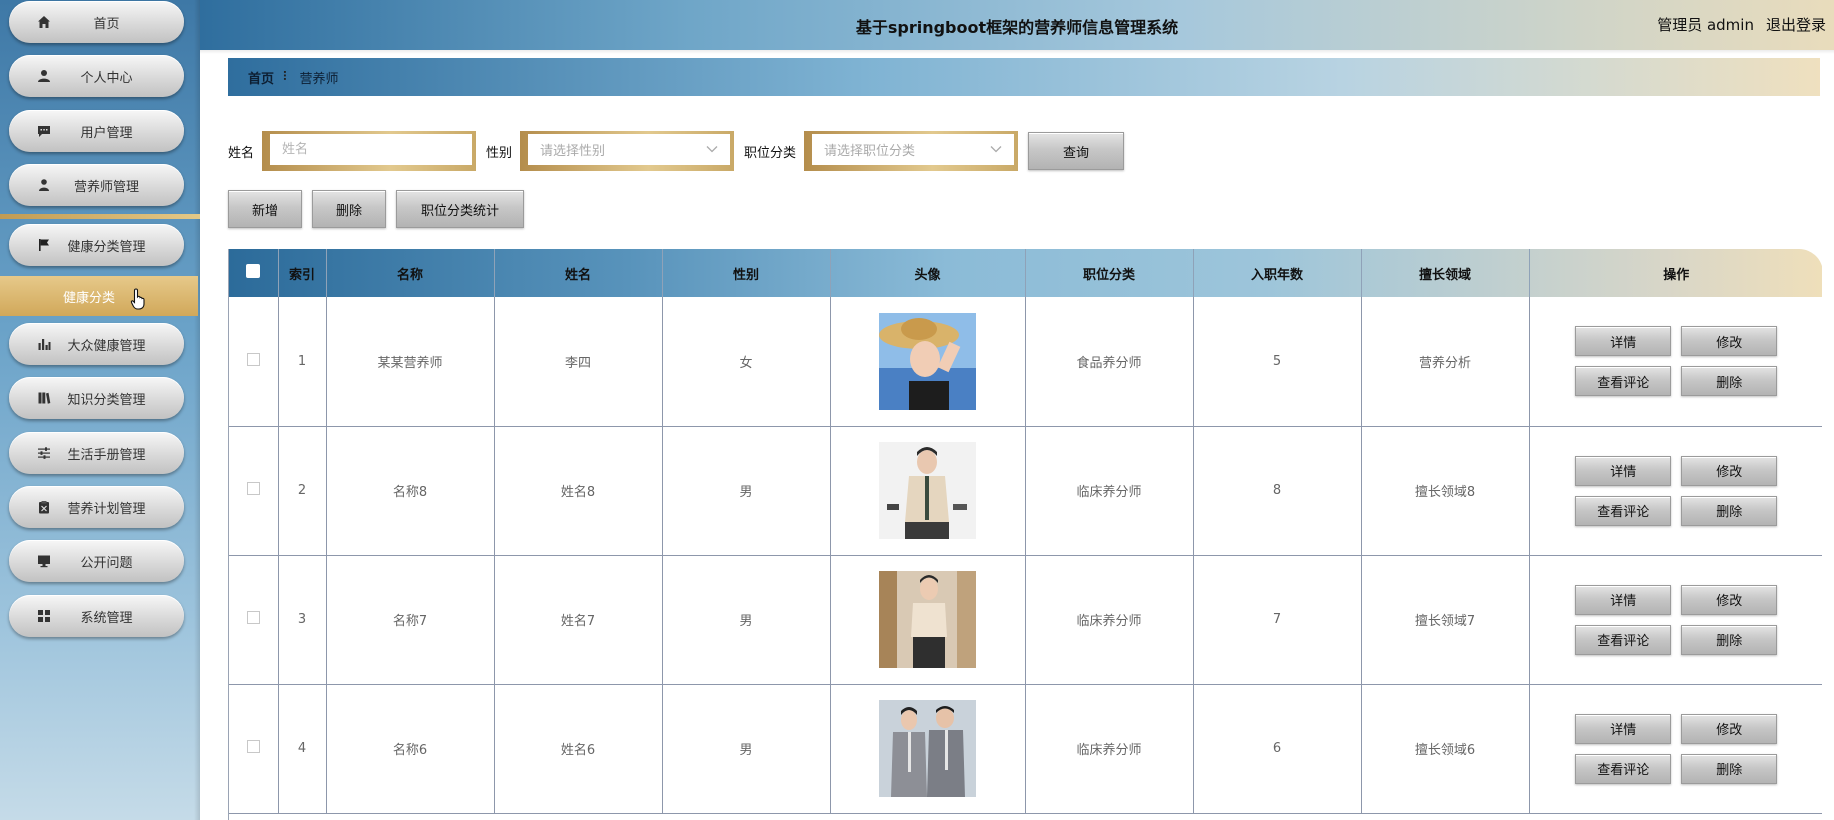  I want to click on name-field-inner, so click(371, 149).